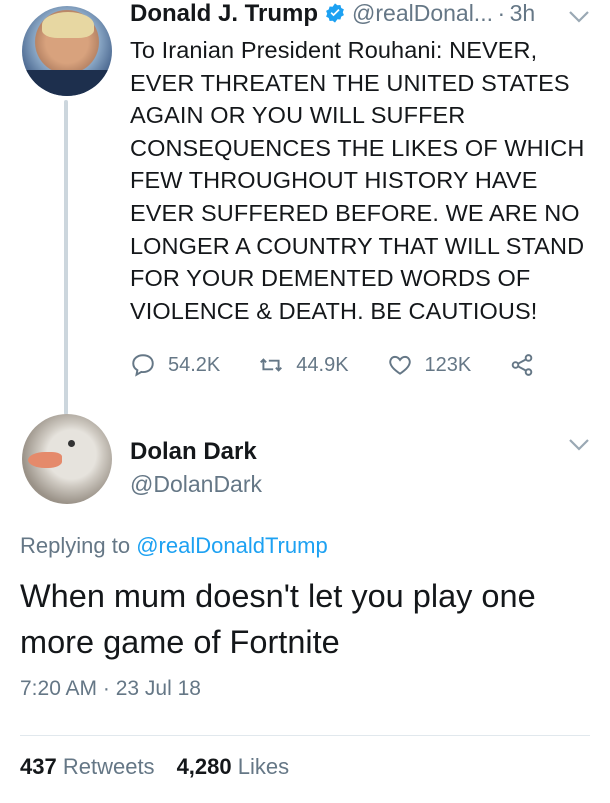  What do you see at coordinates (71, 443) in the screenshot?
I see `avatar-eye` at bounding box center [71, 443].